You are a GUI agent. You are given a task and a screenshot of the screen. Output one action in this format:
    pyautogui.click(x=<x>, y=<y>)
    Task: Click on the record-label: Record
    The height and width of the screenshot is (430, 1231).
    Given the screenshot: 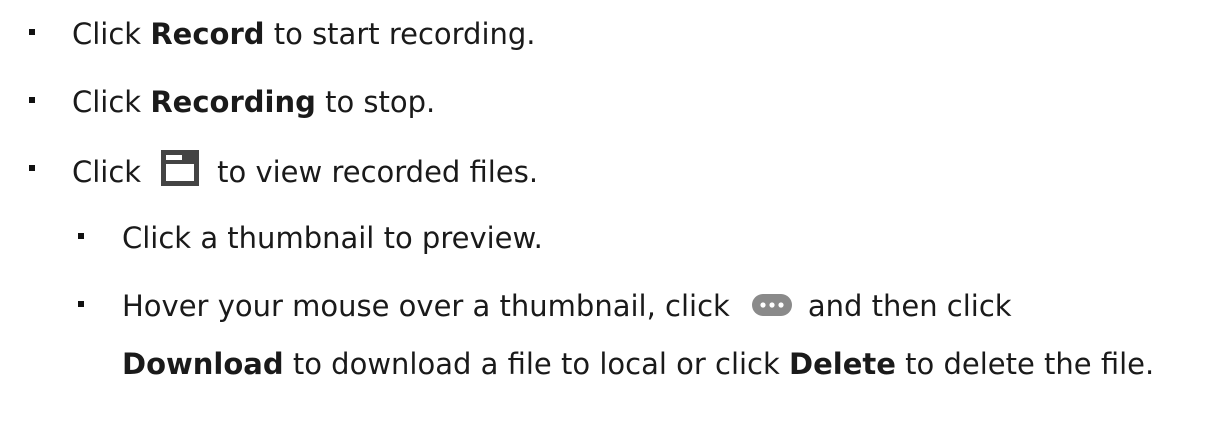 What is the action you would take?
    pyautogui.click(x=207, y=34)
    